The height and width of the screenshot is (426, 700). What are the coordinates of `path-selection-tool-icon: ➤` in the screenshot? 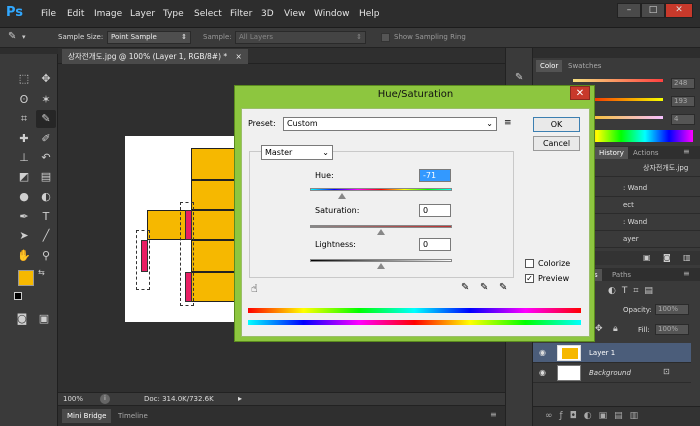 It's located at (24, 236).